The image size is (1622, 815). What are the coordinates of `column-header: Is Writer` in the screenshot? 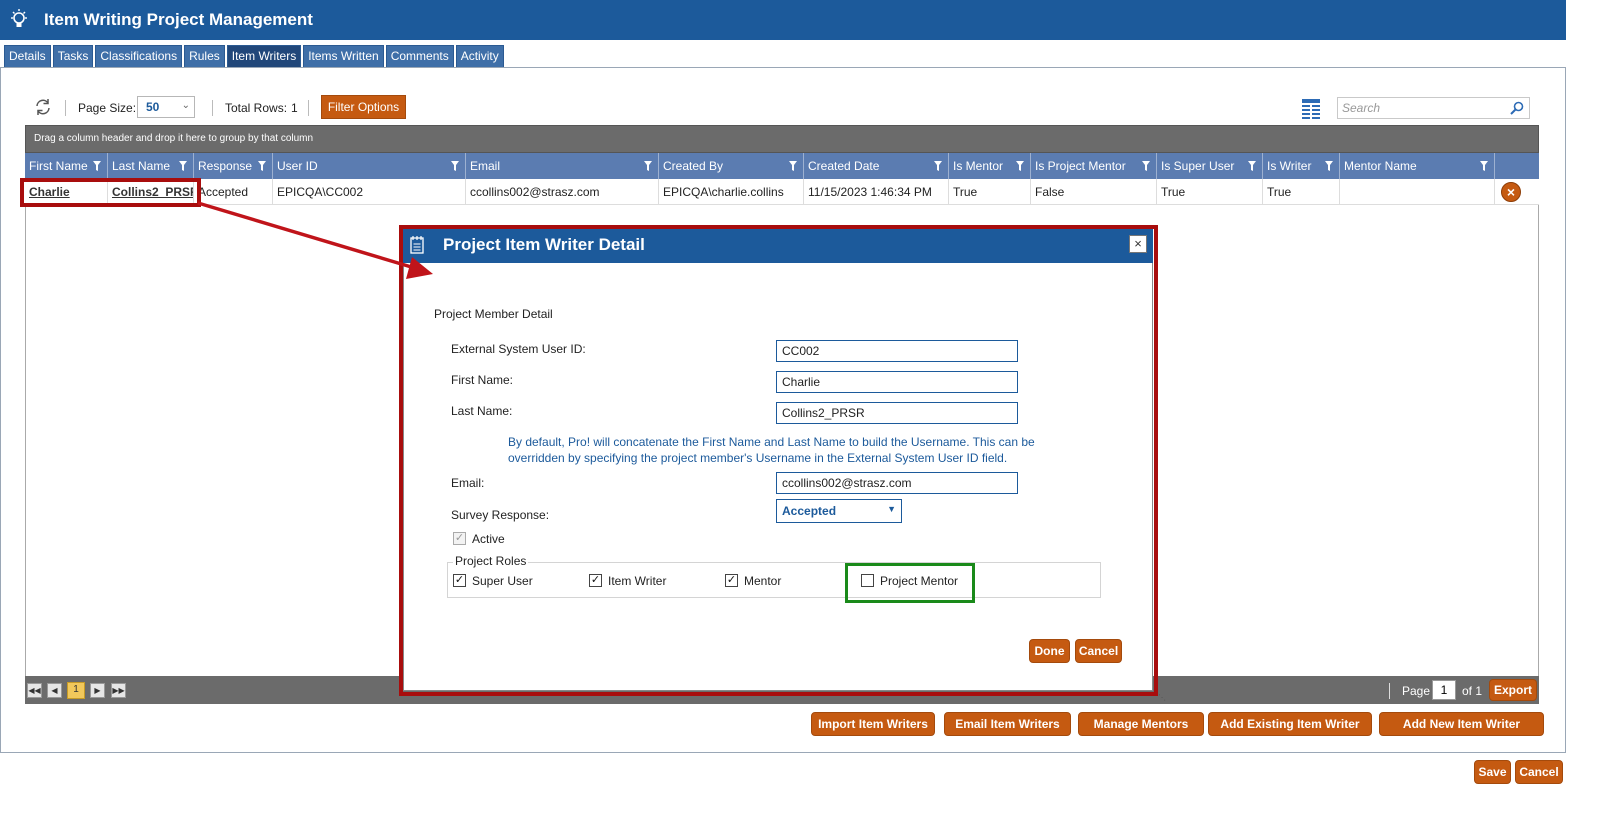 It's located at (1301, 166).